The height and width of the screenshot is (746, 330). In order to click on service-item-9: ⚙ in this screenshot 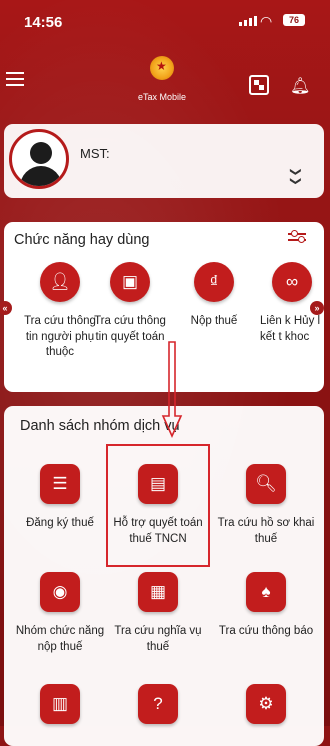, I will do `click(266, 704)`.